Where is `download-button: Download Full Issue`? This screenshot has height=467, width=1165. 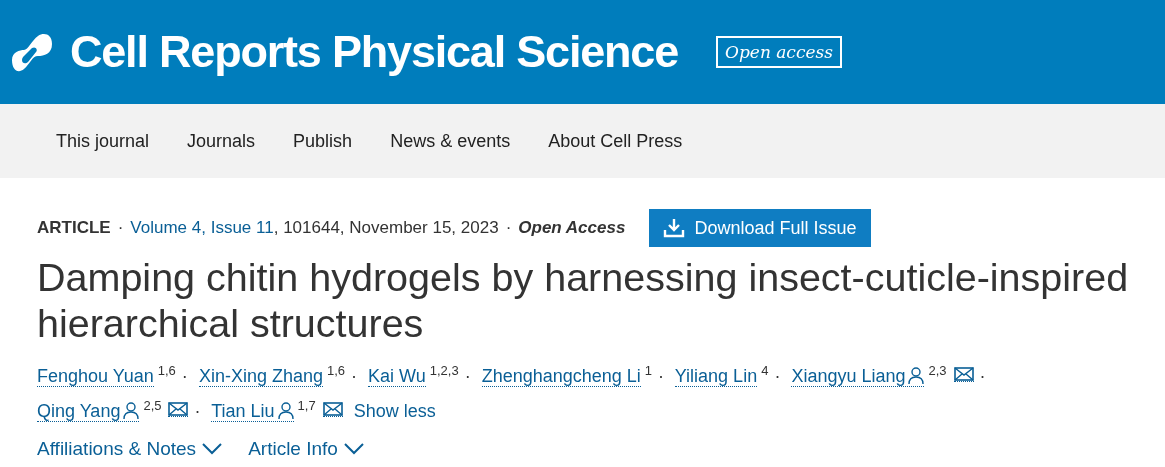 download-button: Download Full Issue is located at coordinates (760, 228).